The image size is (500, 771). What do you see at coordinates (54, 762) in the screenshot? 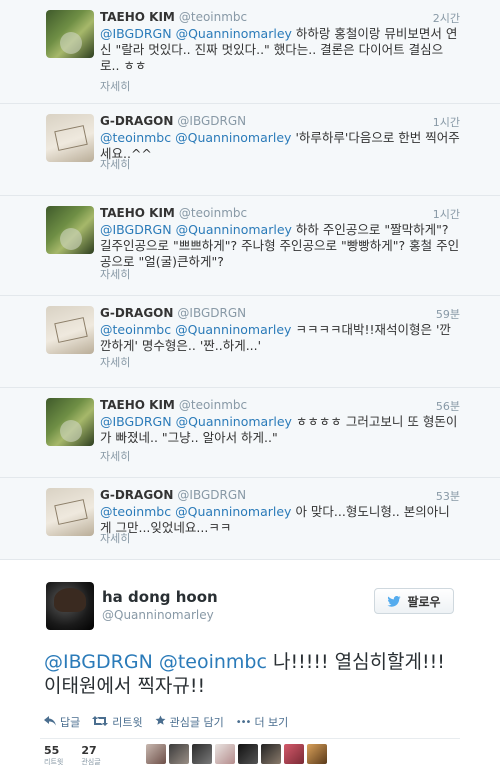
I see `retweet-count-label: 리트윗` at bounding box center [54, 762].